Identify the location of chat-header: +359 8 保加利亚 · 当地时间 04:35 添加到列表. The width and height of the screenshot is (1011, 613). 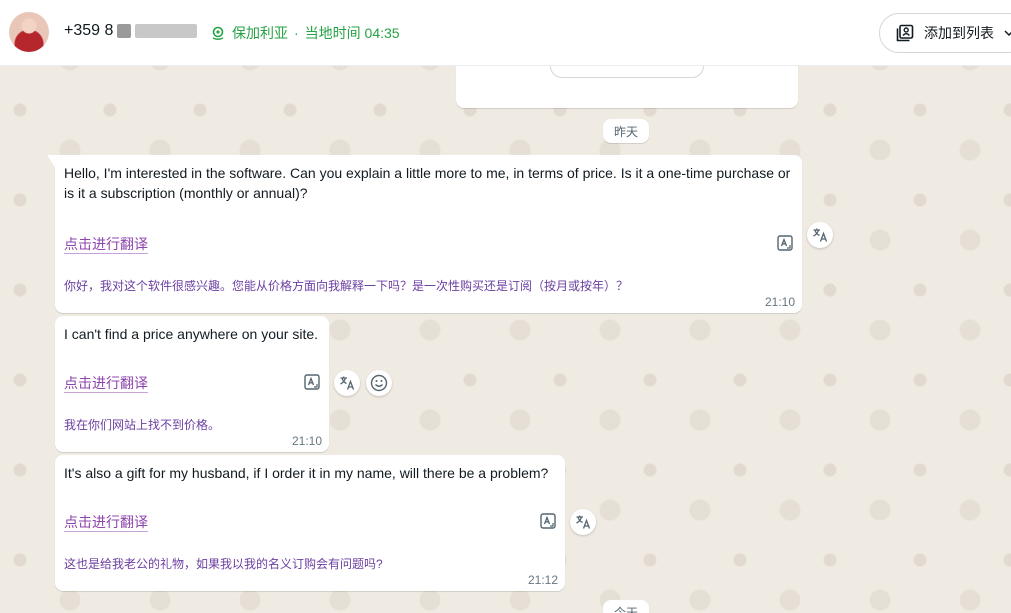
(505, 33).